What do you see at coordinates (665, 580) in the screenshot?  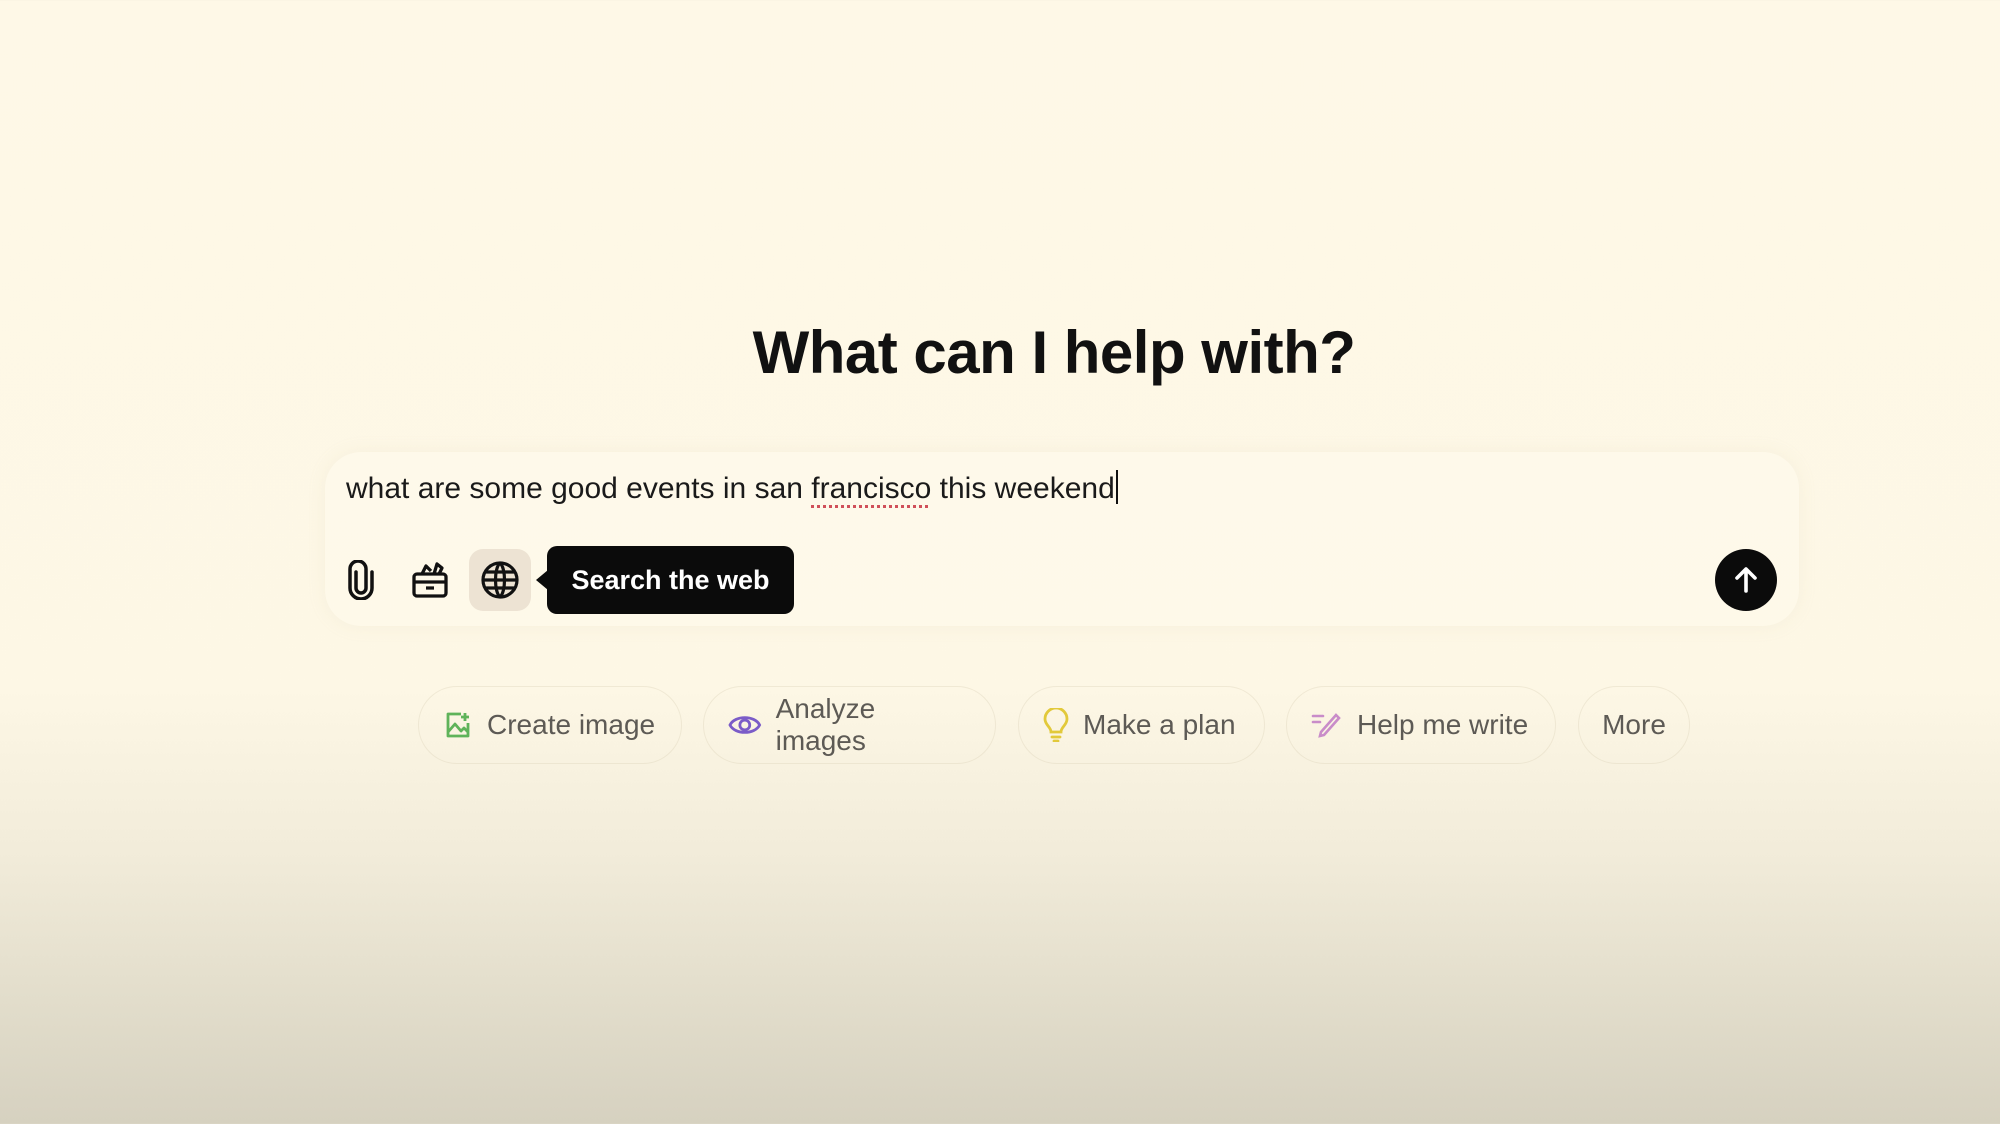 I see `tooltip: Search the web` at bounding box center [665, 580].